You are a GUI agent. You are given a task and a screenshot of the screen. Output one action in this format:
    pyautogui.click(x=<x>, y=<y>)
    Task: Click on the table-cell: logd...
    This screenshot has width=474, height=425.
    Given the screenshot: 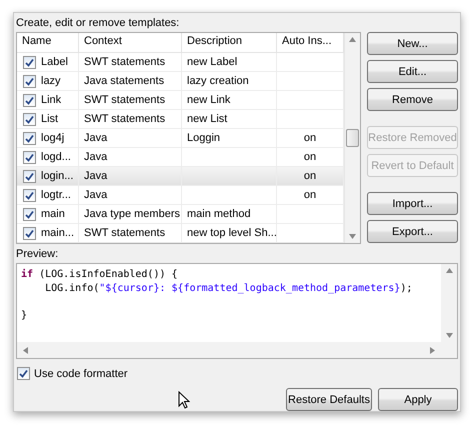 What is the action you would take?
    pyautogui.click(x=56, y=157)
    